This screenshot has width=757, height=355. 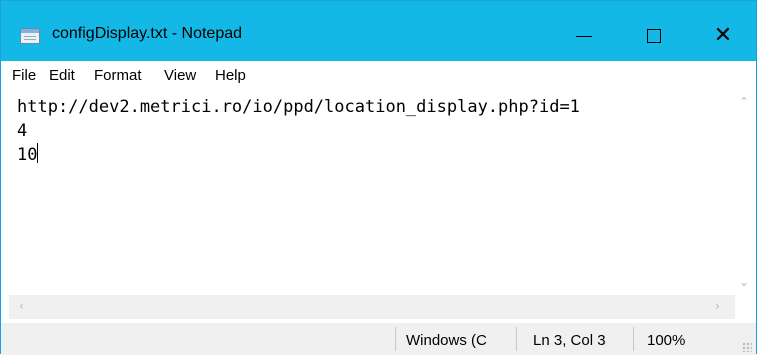 What do you see at coordinates (446, 340) in the screenshot?
I see `status-encoding: Windows (C` at bounding box center [446, 340].